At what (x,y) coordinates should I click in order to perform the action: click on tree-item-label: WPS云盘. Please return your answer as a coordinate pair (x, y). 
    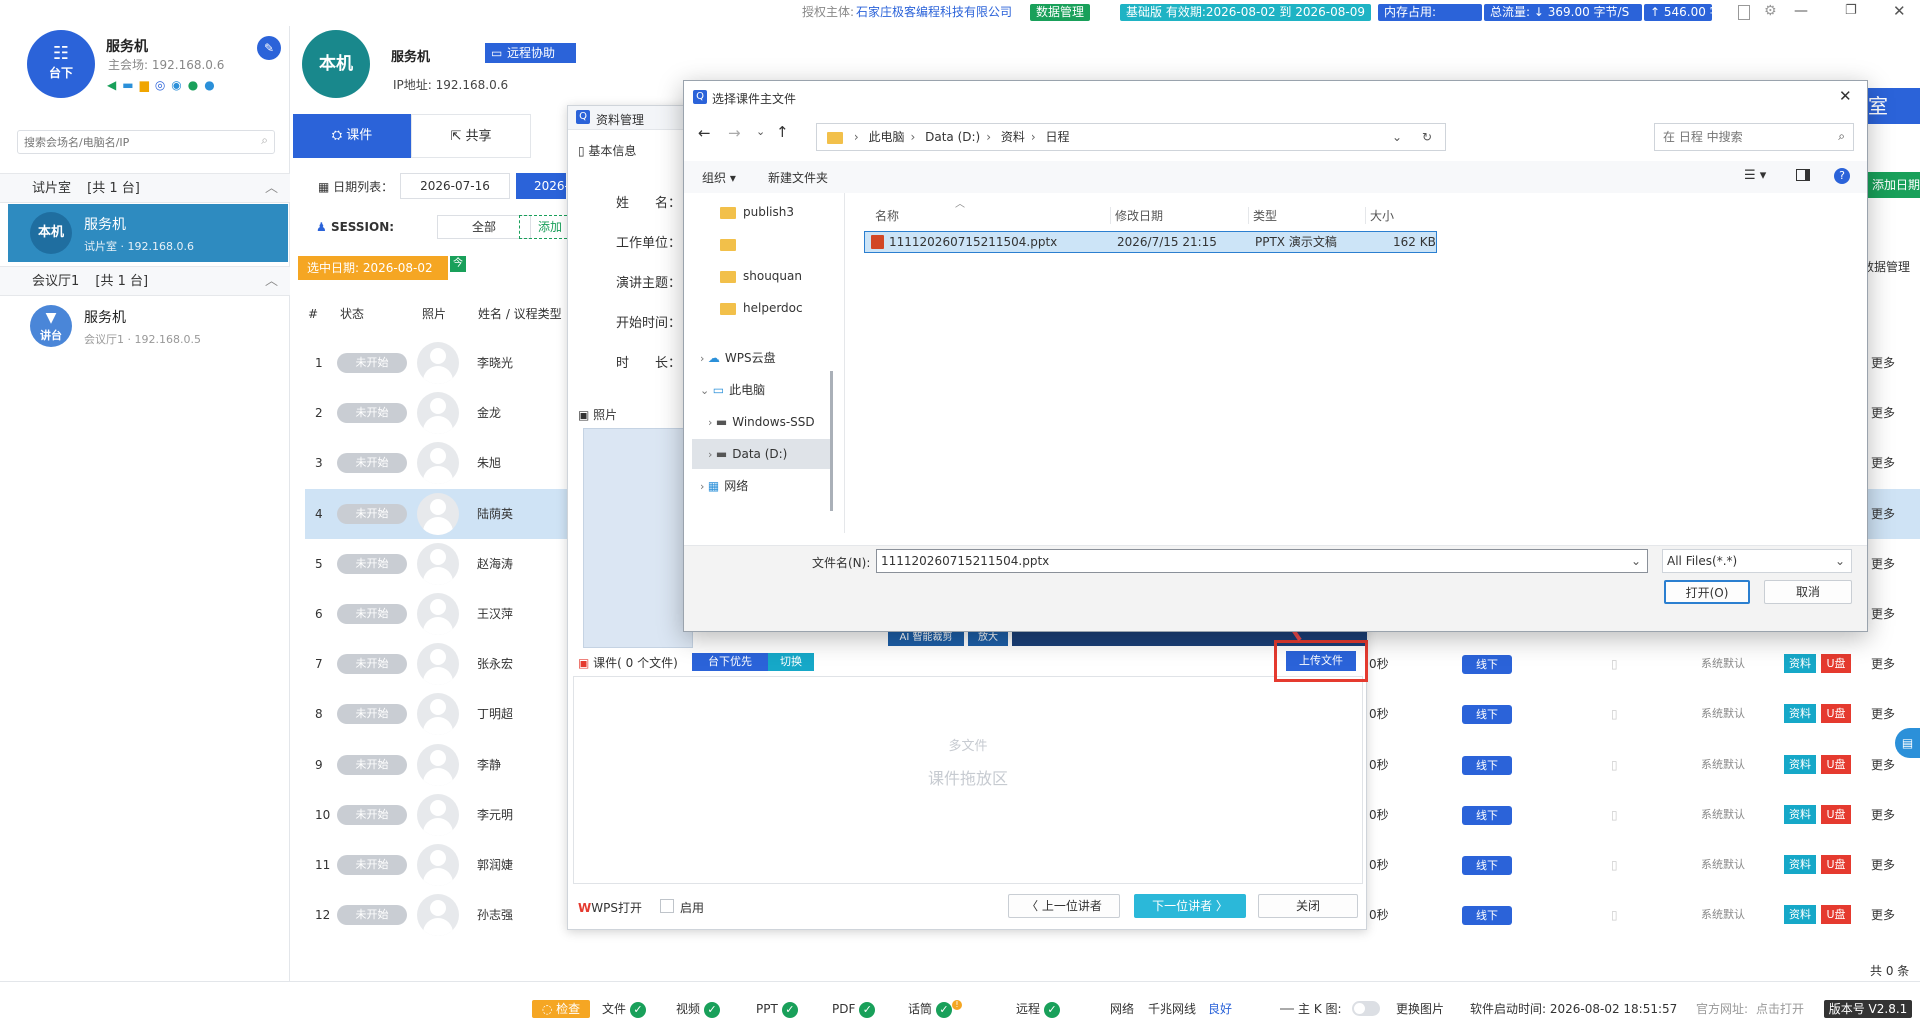
    Looking at the image, I should click on (750, 358).